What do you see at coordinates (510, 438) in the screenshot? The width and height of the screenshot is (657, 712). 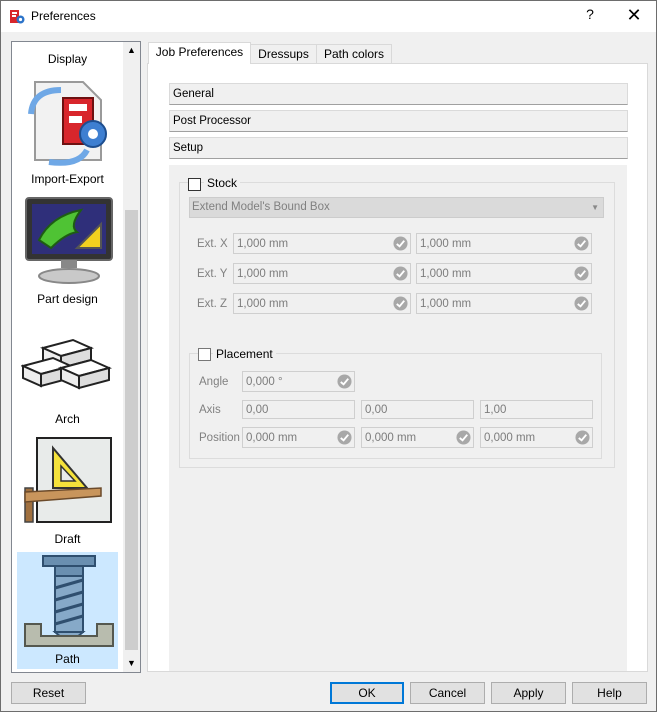 I see `position-z-value: 0,000 mm` at bounding box center [510, 438].